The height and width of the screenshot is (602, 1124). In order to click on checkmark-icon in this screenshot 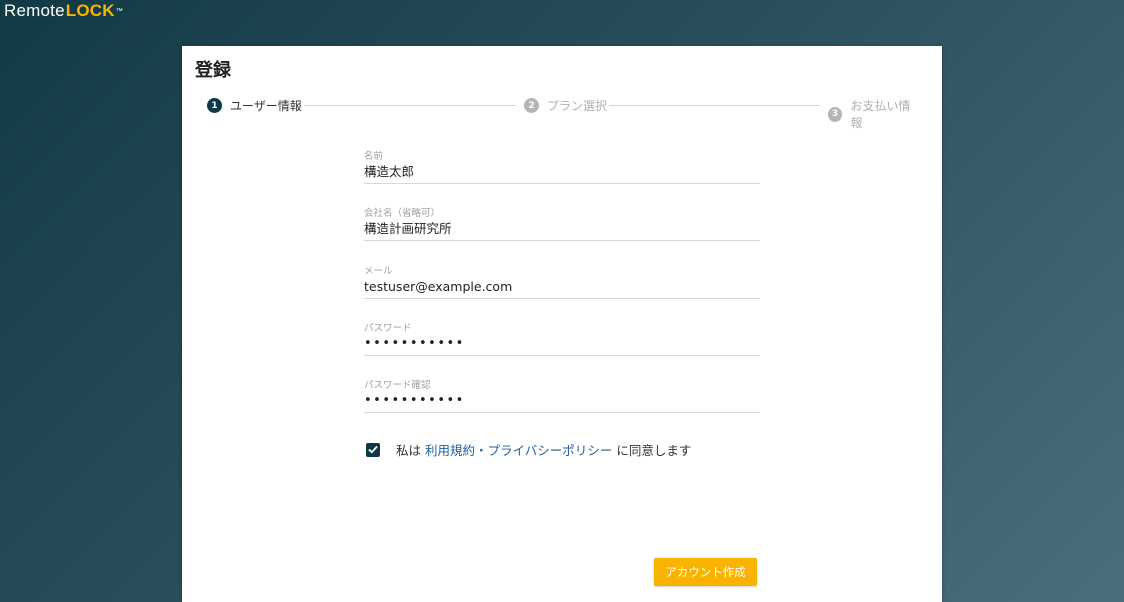, I will do `click(373, 449)`.